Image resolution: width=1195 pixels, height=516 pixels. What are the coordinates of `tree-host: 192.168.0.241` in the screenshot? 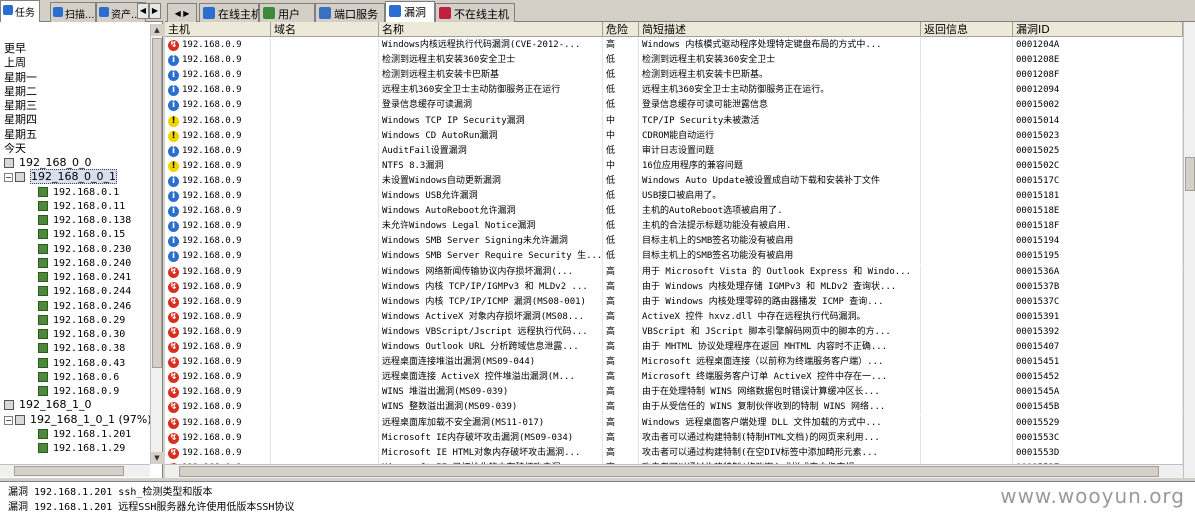 It's located at (84, 277).